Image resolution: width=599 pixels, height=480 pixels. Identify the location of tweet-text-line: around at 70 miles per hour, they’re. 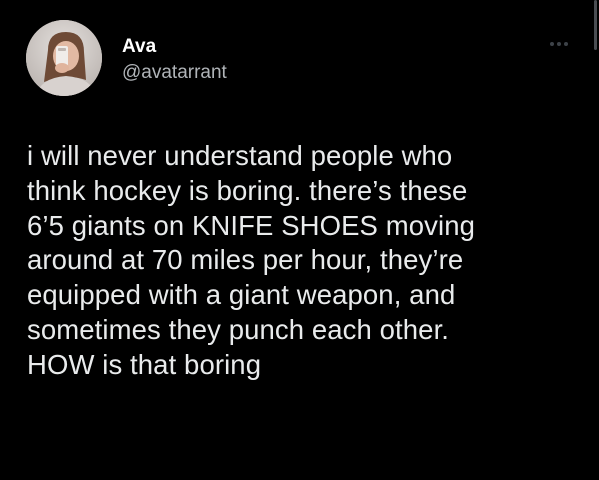
(245, 260).